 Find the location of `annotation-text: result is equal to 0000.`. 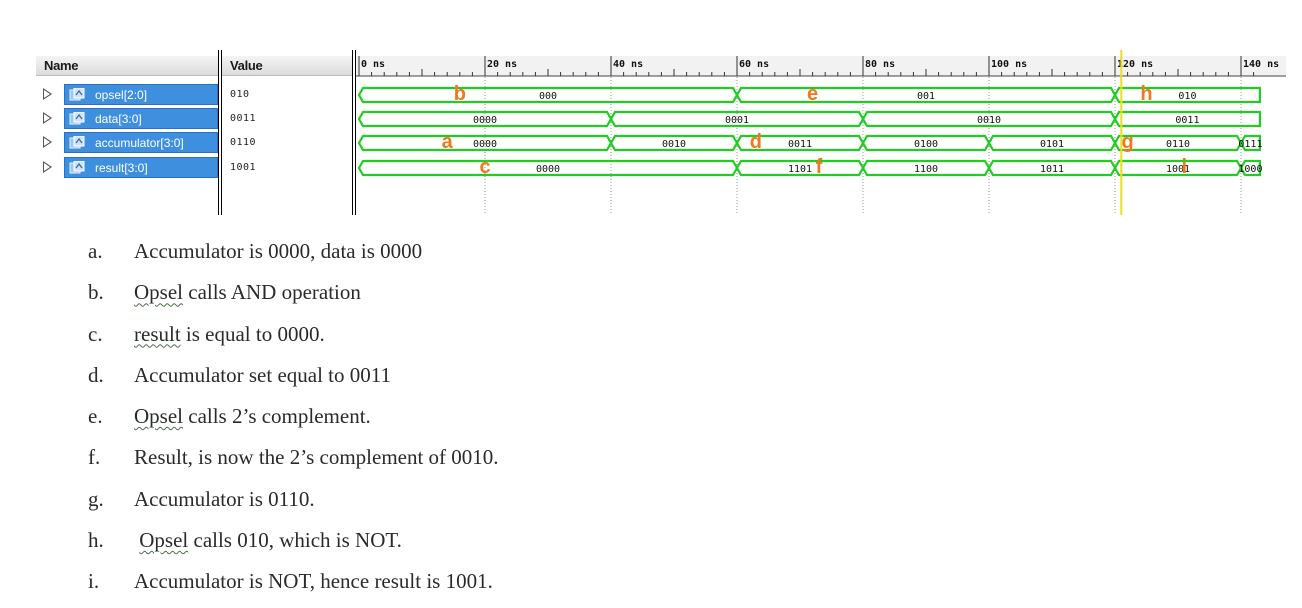

annotation-text: result is equal to 0000. is located at coordinates (229, 334).